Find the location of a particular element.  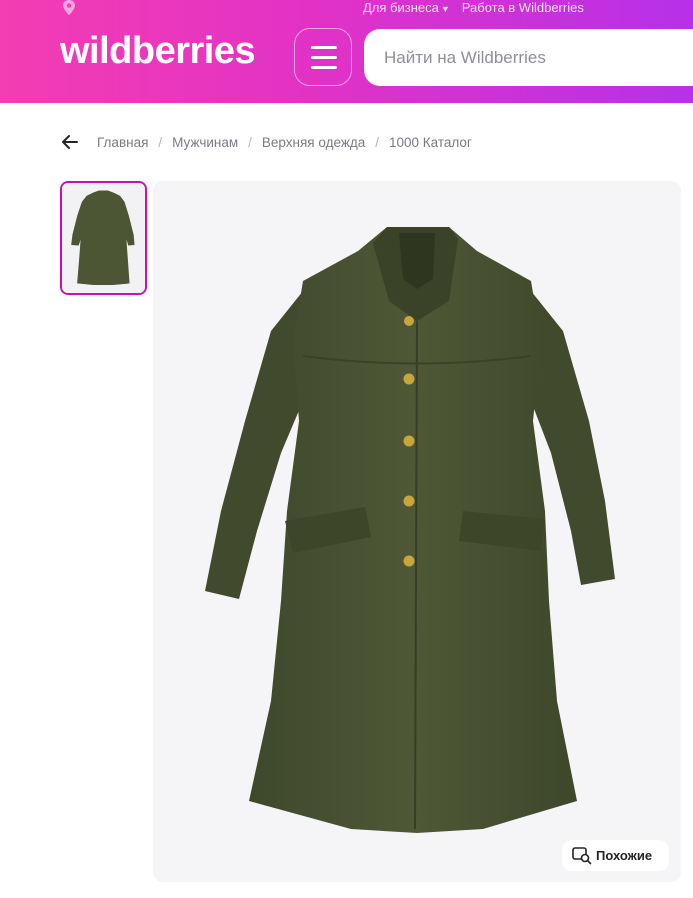

search-bar is located at coordinates (528, 57).